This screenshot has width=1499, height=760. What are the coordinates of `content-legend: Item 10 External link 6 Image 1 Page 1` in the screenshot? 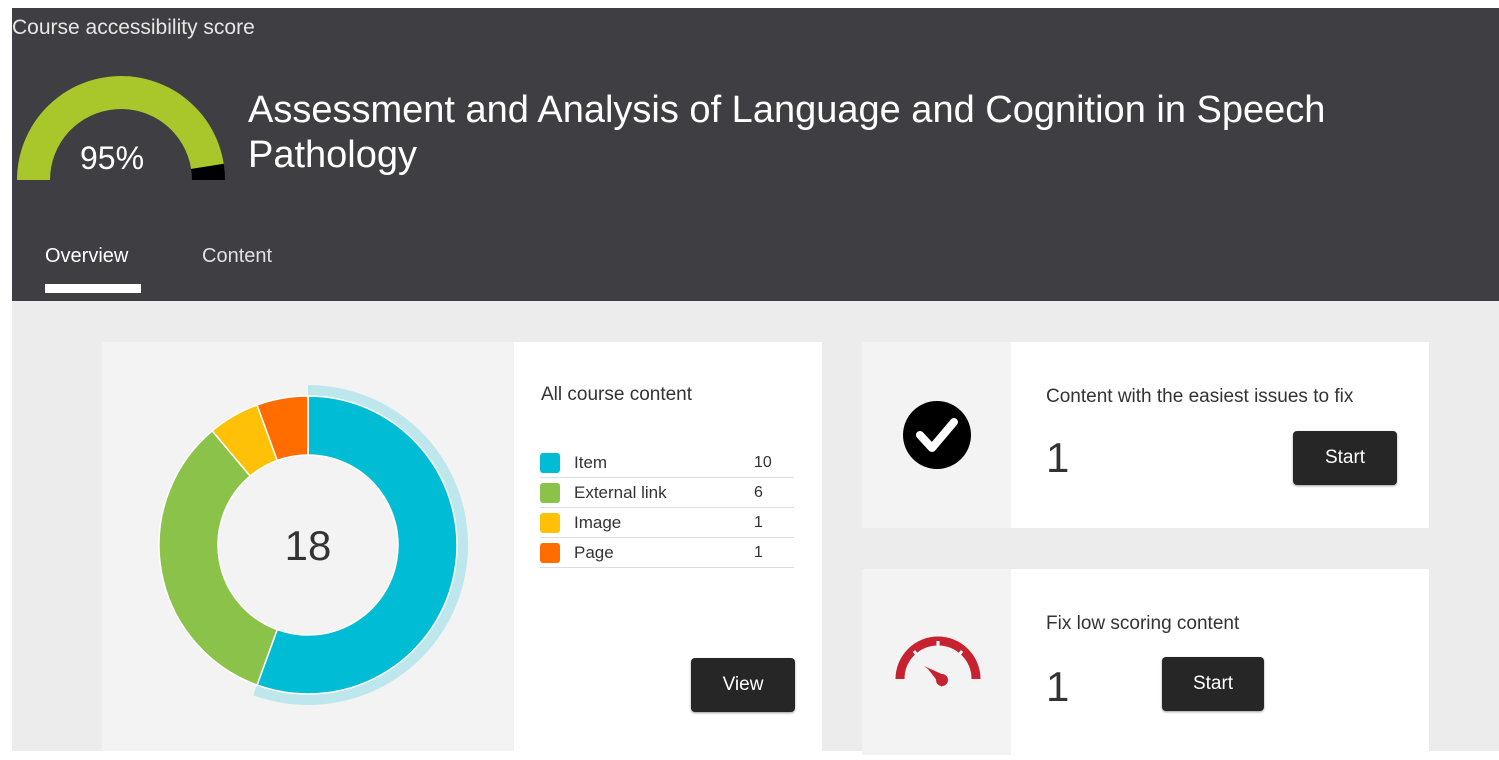 It's located at (667, 508).